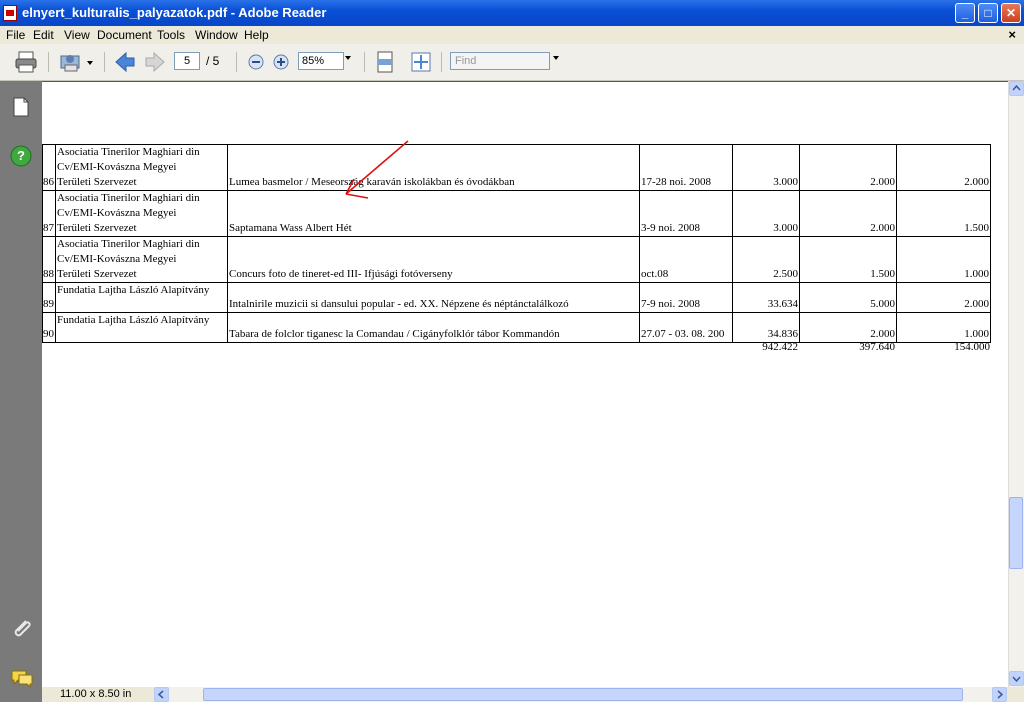  I want to click on date-cell: 7-9 noi. 2008, so click(686, 297).